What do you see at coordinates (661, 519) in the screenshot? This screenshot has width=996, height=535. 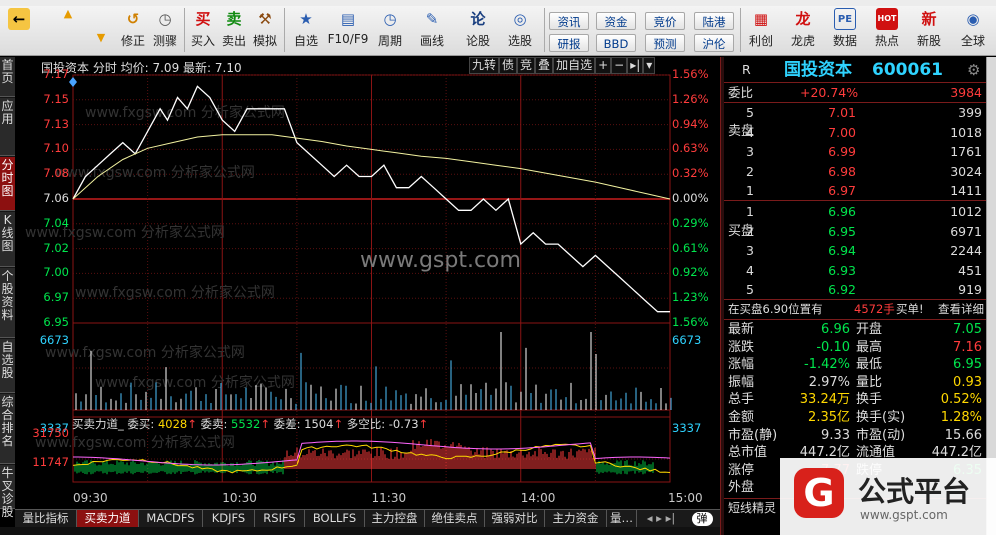 I see `tab-scroll-arrows: ◂ ▸ ▸|` at bounding box center [661, 519].